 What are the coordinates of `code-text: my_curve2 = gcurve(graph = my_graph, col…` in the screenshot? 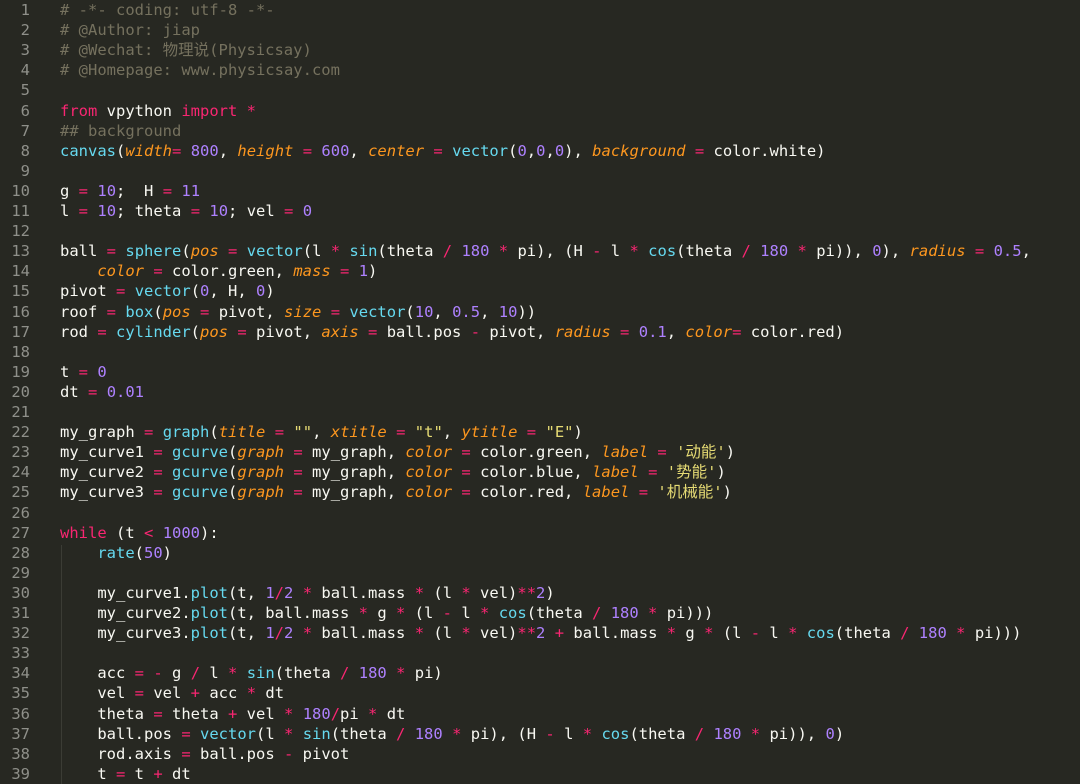 It's located at (393, 472).